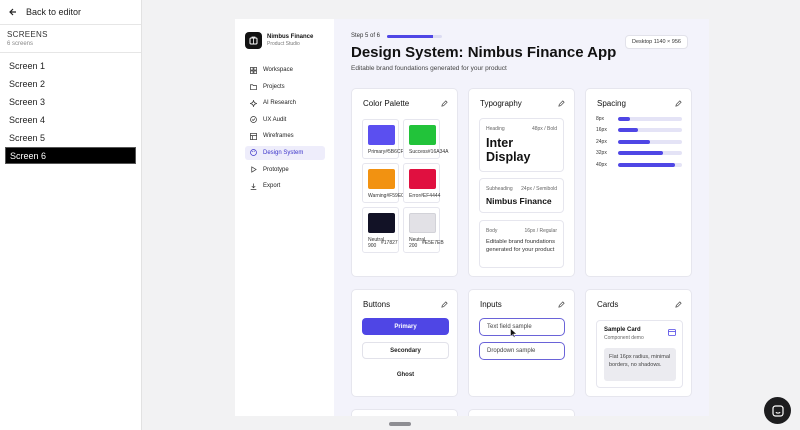 The image size is (800, 430). What do you see at coordinates (70, 39) in the screenshot?
I see `screens-header: SCREENS 6 screens` at bounding box center [70, 39].